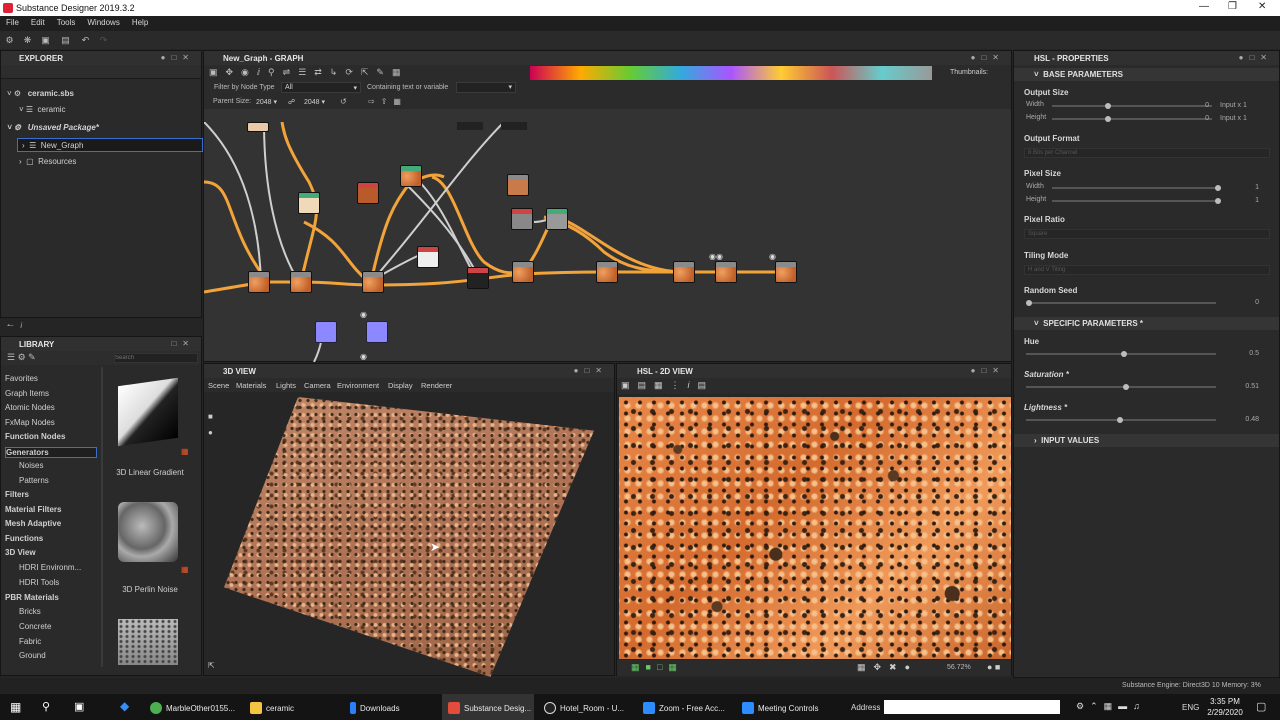 This screenshot has width=1280, height=720. I want to click on panel-controls-icon: □✕, so click(183, 343).